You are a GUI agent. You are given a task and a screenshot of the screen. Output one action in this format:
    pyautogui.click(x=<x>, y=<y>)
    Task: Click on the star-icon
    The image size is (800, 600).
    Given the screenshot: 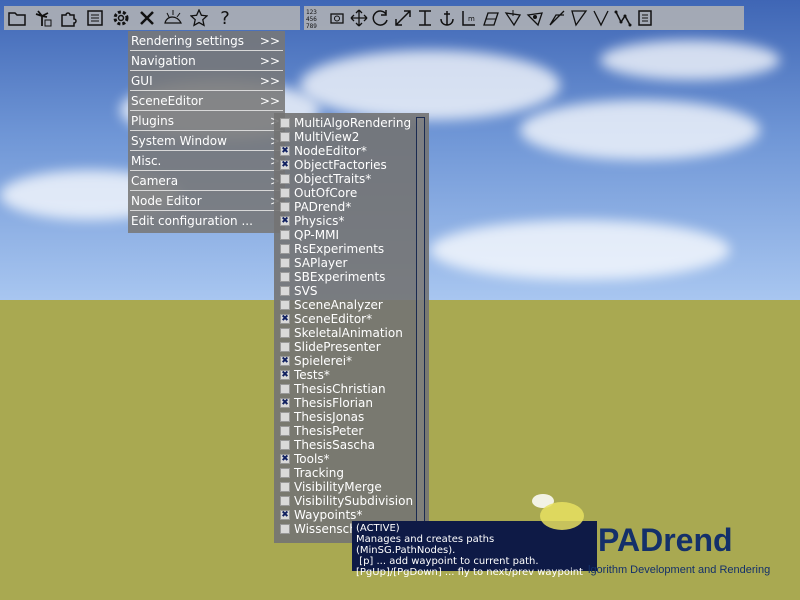 What is the action you would take?
    pyautogui.click(x=199, y=18)
    